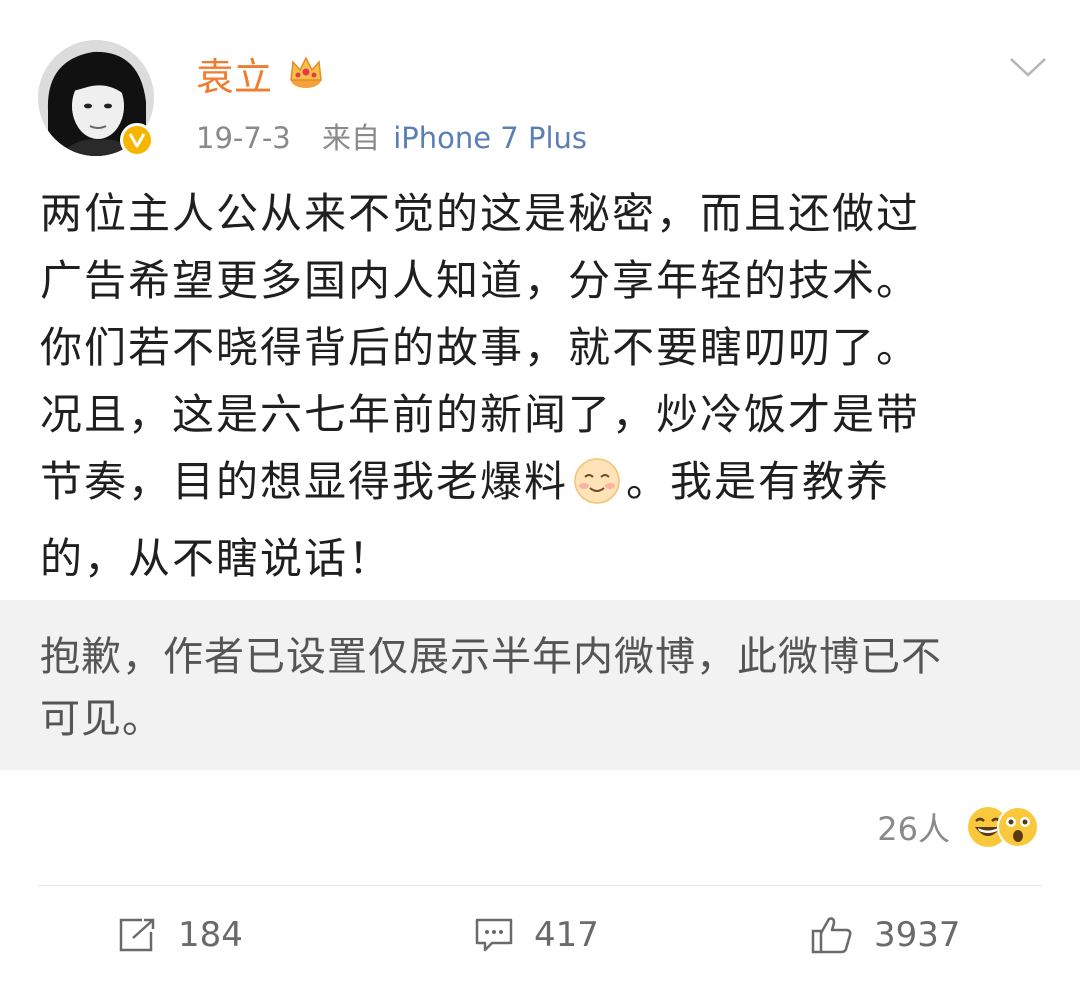  What do you see at coordinates (234, 77) in the screenshot?
I see `author-name: 袁立` at bounding box center [234, 77].